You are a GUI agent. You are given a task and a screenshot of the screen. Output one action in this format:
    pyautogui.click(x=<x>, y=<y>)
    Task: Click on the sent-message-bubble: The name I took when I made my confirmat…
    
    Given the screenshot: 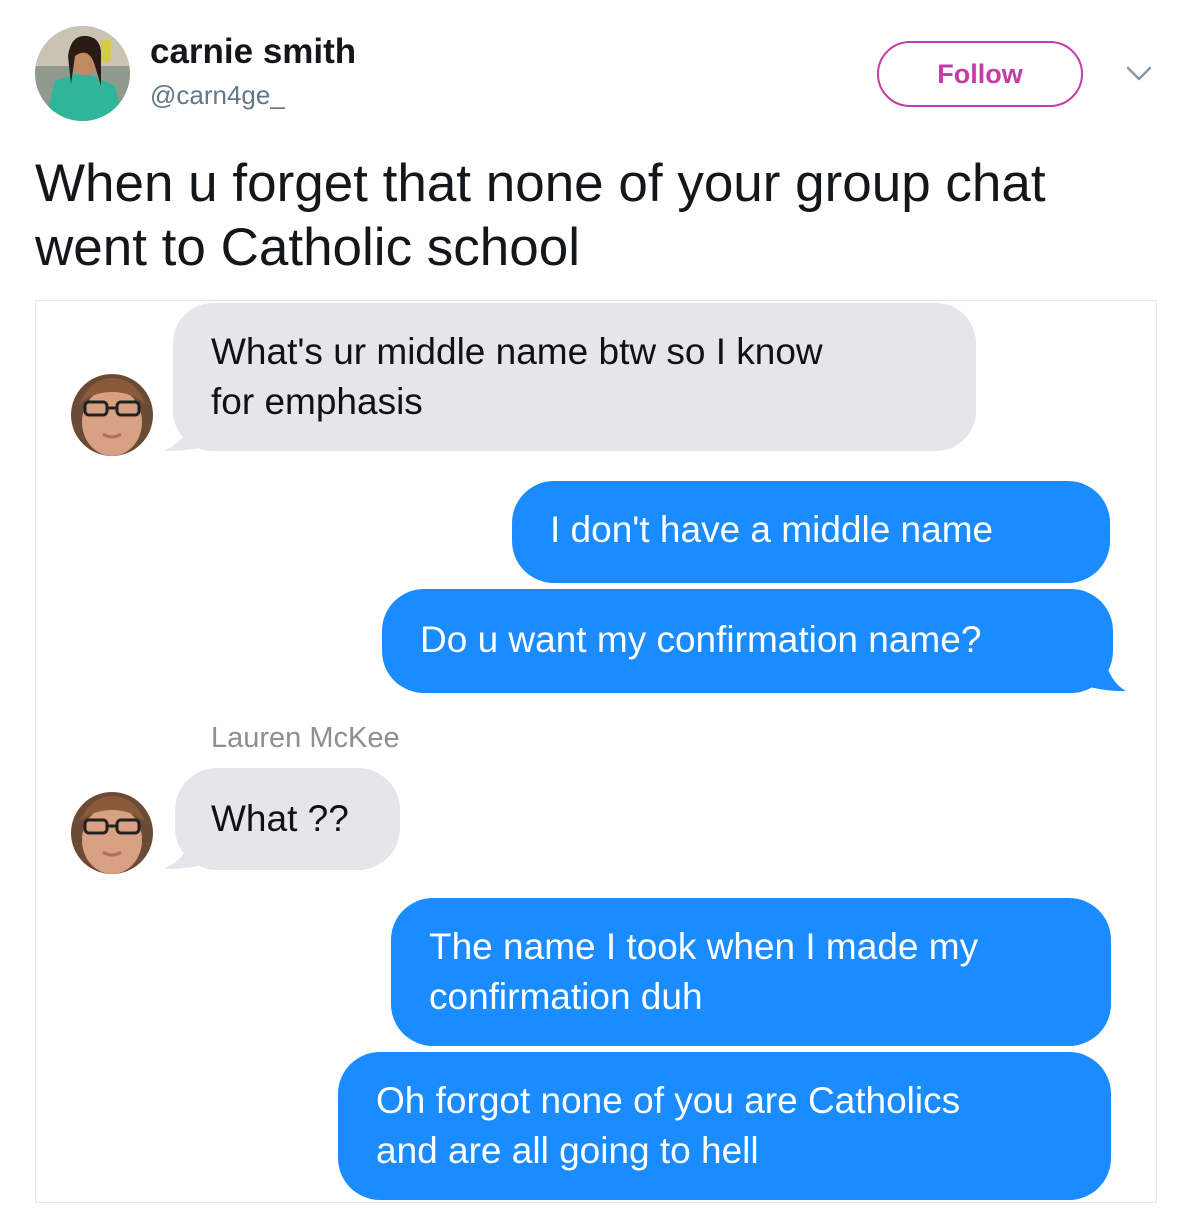 What is the action you would take?
    pyautogui.click(x=751, y=972)
    